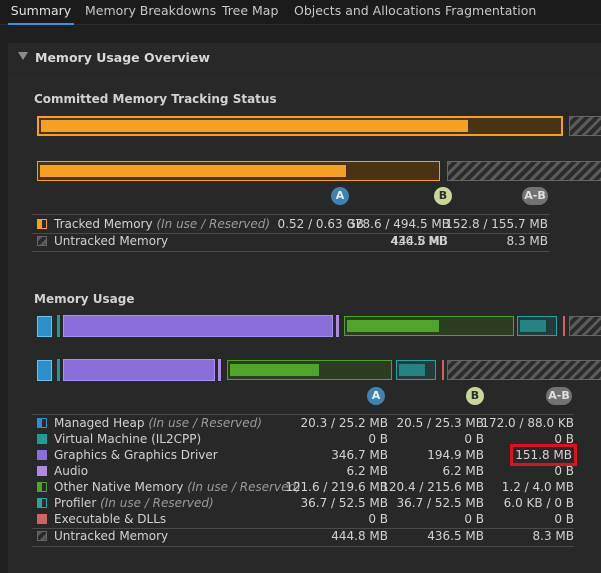  I want to click on untracked-bar-a, so click(585, 126).